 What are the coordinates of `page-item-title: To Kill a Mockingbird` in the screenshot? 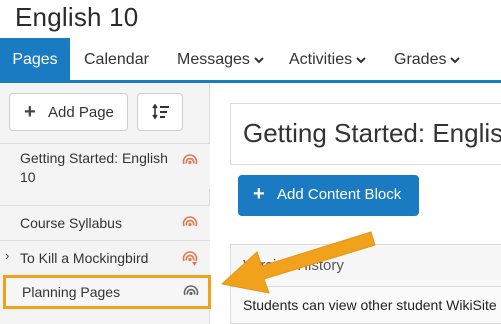 It's located at (84, 258).